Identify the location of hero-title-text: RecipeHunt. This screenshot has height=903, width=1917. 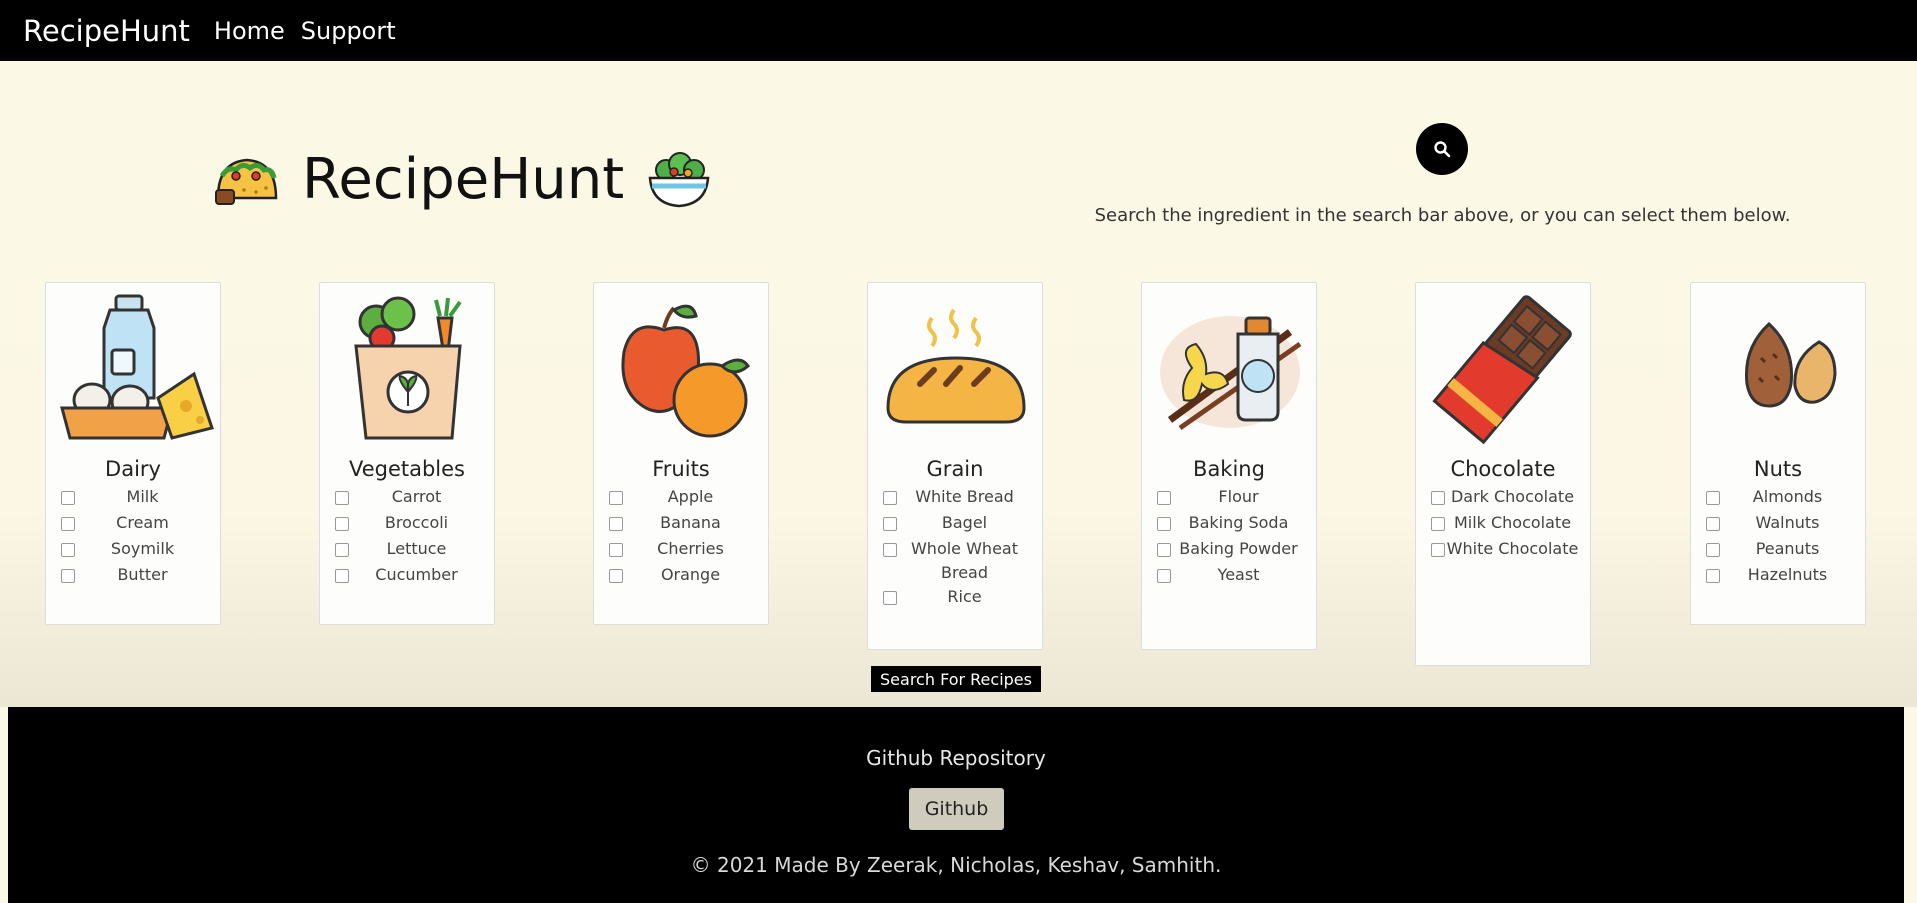
(463, 179).